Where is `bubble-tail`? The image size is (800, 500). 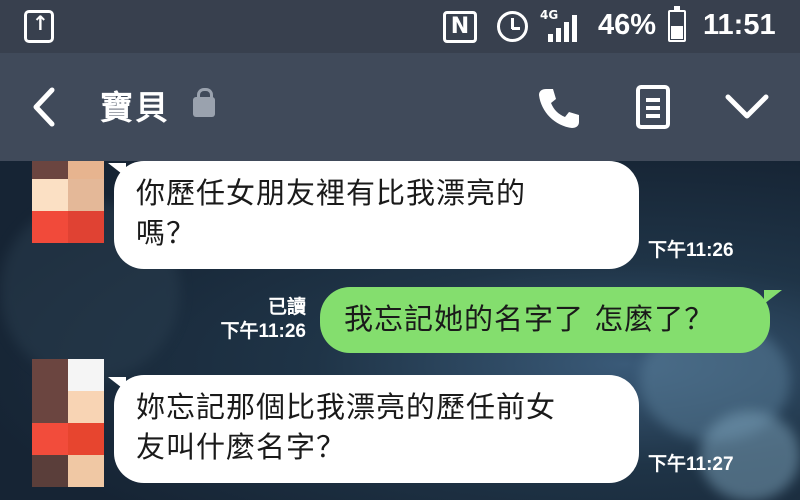 bubble-tail is located at coordinates (773, 297).